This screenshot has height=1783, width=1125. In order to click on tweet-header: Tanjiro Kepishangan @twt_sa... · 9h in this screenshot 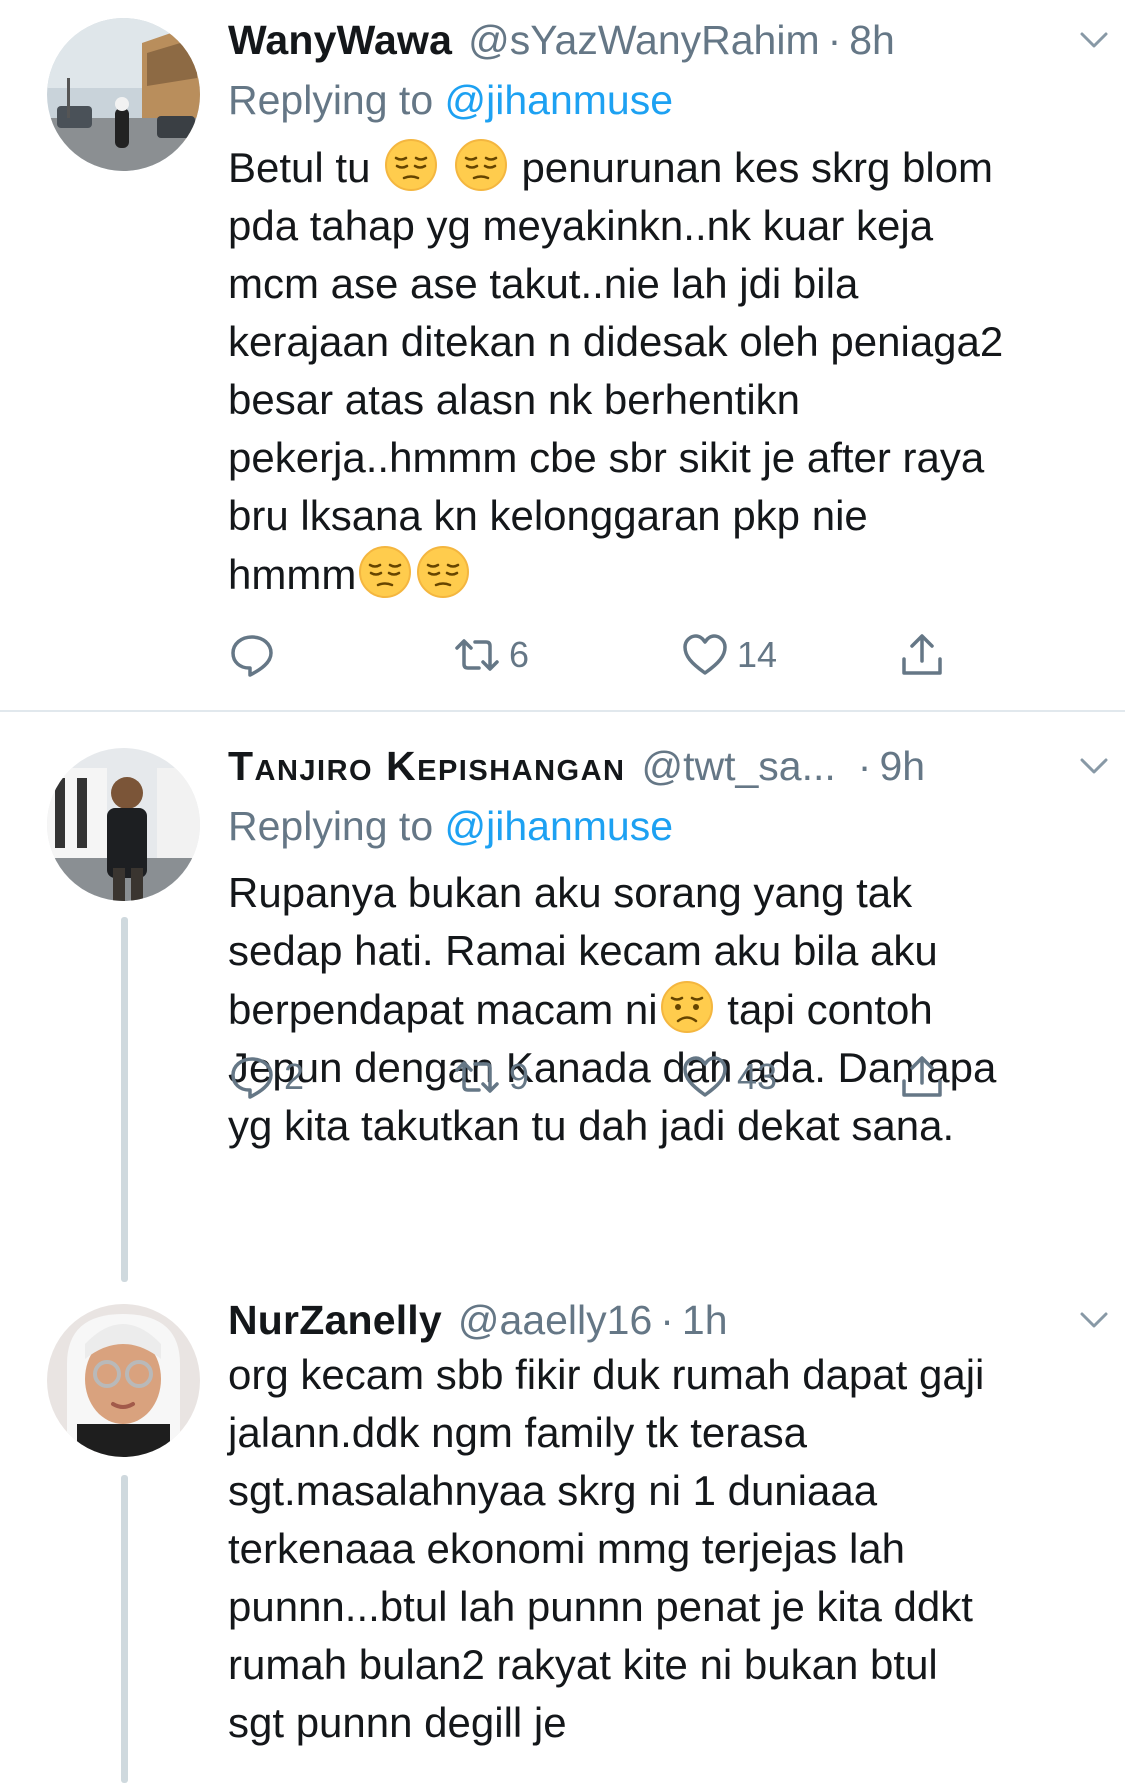, I will do `click(668, 766)`.